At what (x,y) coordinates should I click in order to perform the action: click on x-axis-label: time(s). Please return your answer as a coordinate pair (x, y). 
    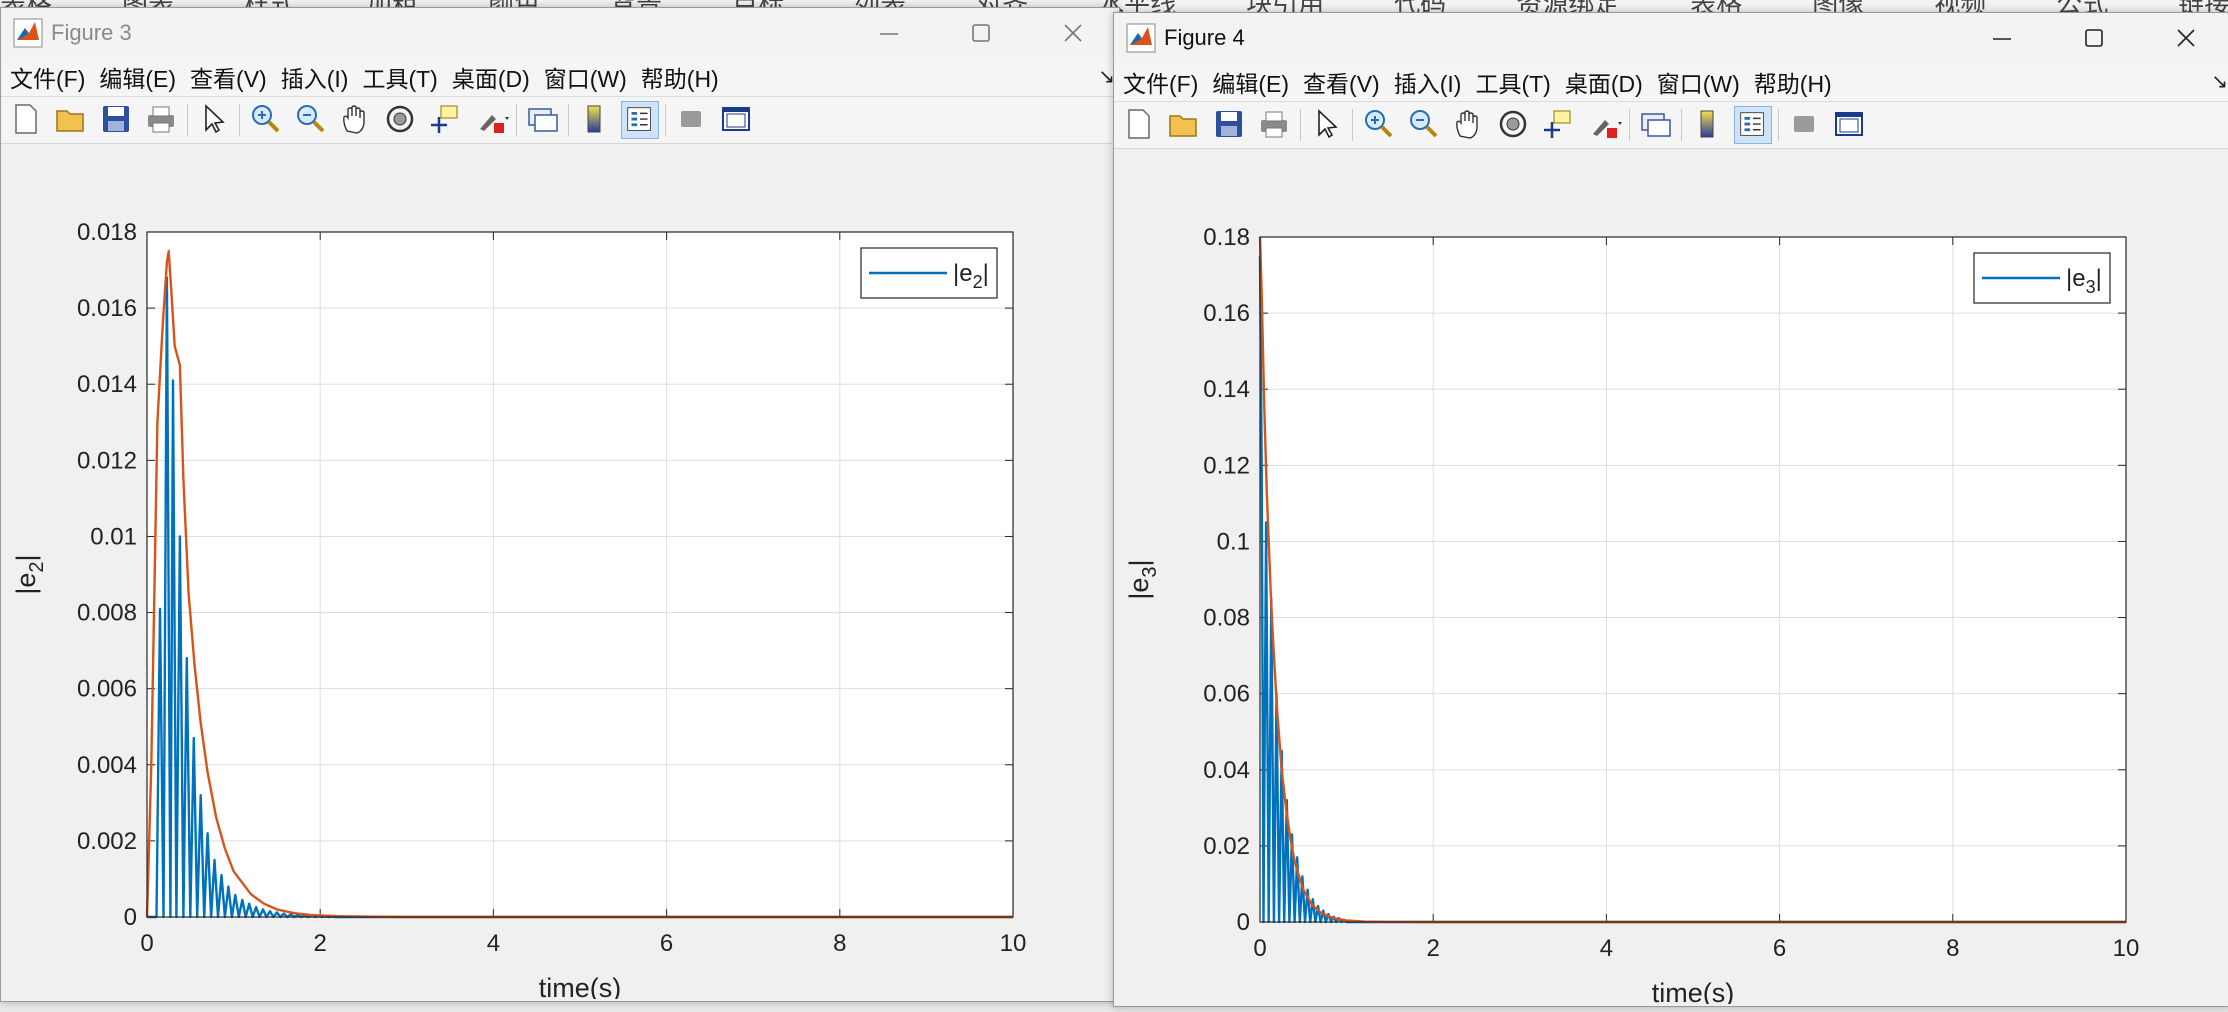
    Looking at the image, I should click on (1693, 991).